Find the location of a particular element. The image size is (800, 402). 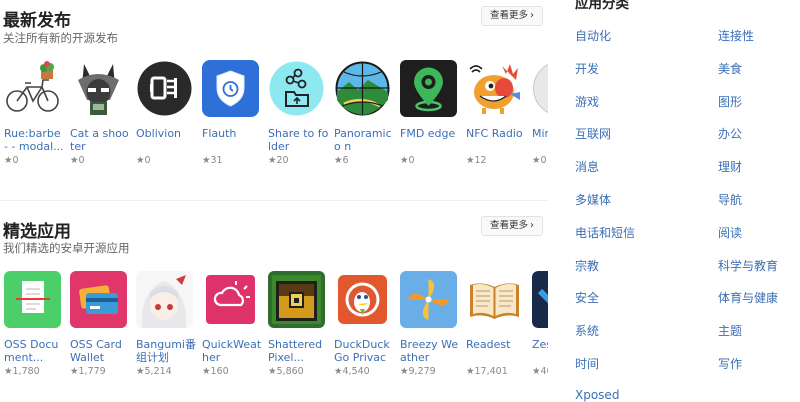

app-stars: ★160 is located at coordinates (215, 371).